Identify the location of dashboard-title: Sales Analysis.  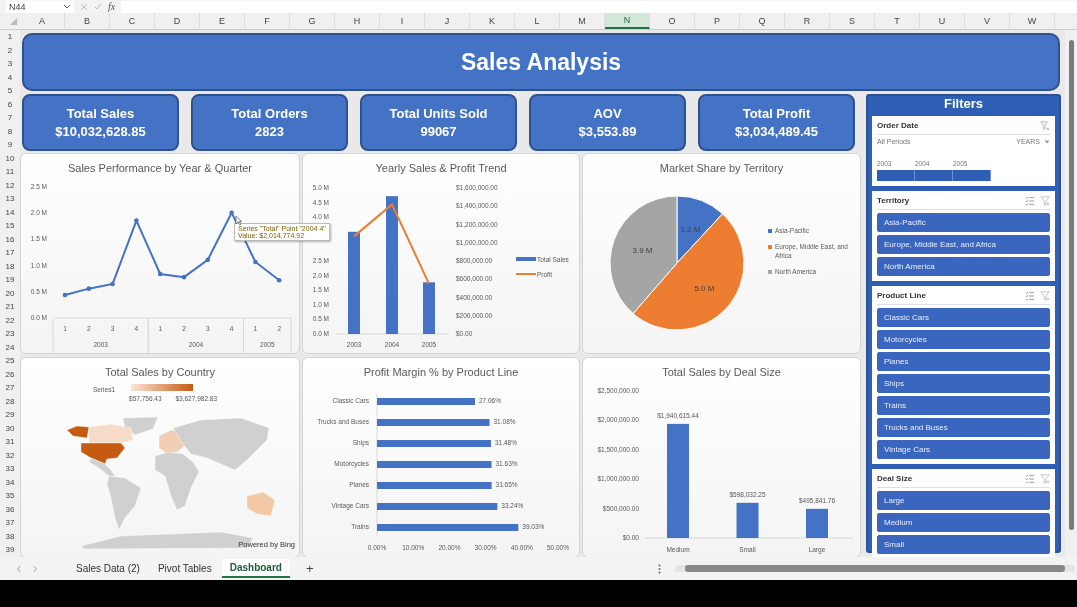
(541, 62).